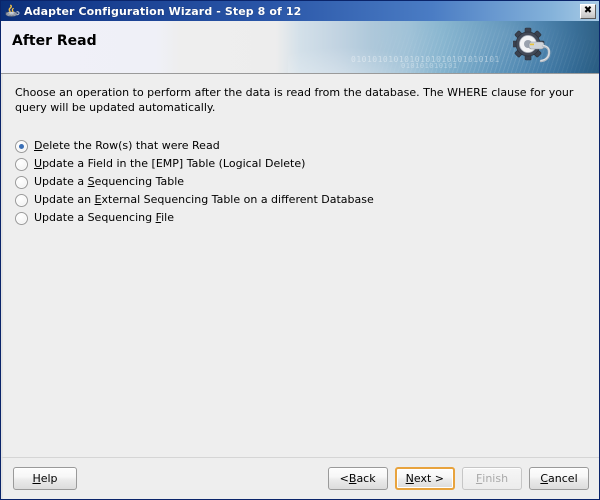  Describe the element at coordinates (38, 163) in the screenshot. I see `mnemonic-char: U` at that location.